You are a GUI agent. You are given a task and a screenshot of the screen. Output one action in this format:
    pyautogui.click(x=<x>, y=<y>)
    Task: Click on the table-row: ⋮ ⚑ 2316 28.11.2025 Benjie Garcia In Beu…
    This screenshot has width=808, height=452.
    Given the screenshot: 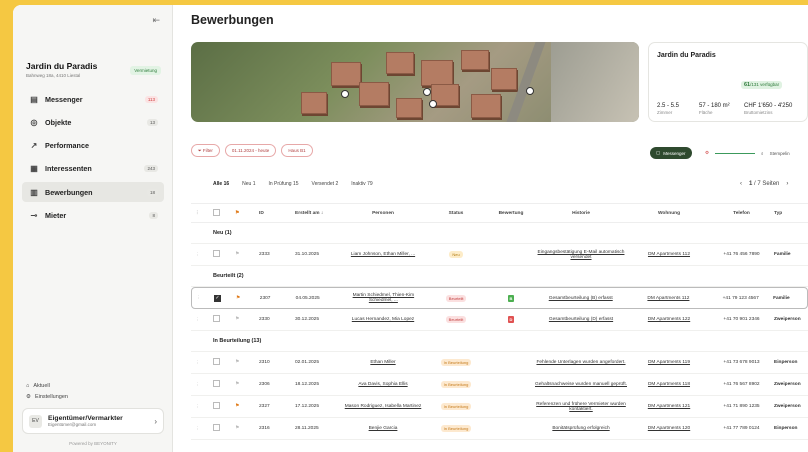 What is the action you would take?
    pyautogui.click(x=499, y=429)
    